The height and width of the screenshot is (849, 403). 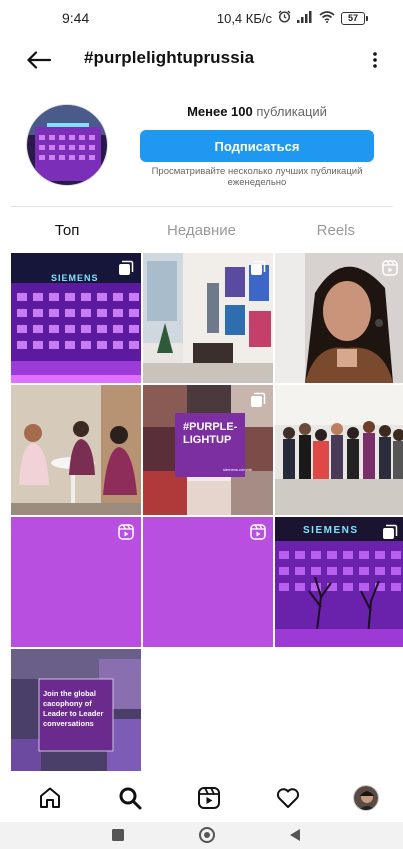 What do you see at coordinates (201, 18) in the screenshot?
I see `status-bar: 9:44 10,4 КБ/с 57` at bounding box center [201, 18].